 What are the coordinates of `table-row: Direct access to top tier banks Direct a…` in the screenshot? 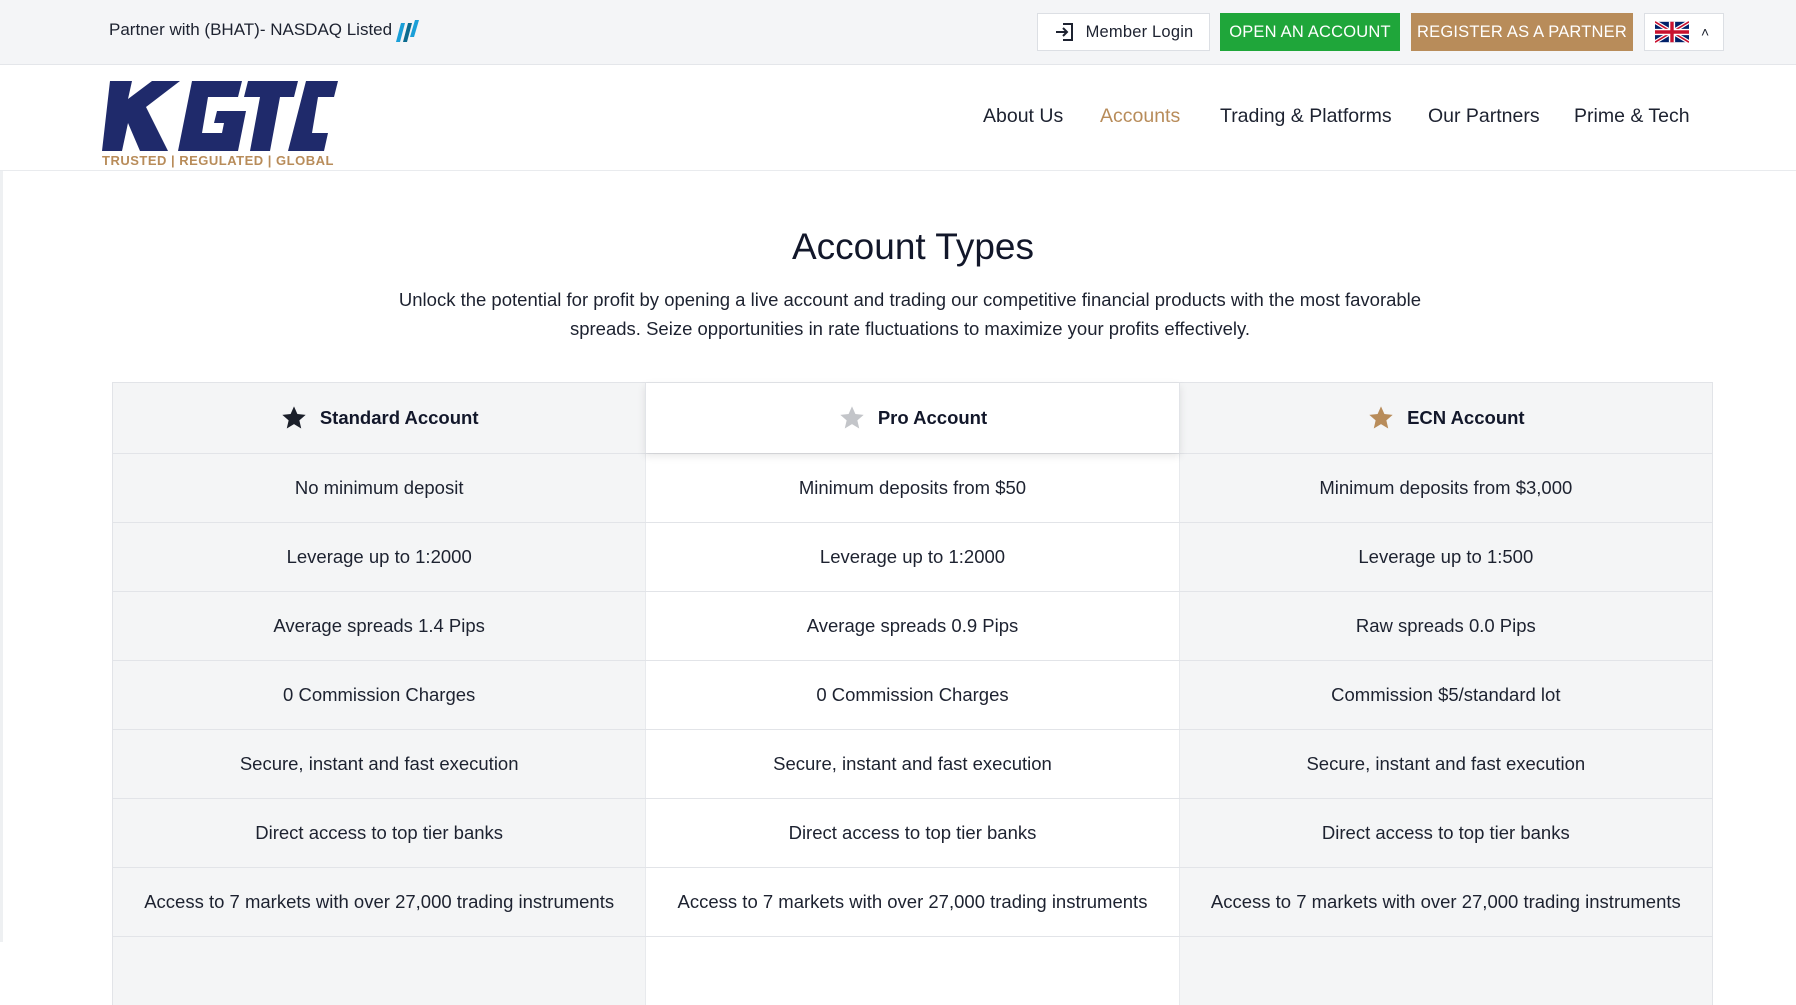 It's located at (912, 832).